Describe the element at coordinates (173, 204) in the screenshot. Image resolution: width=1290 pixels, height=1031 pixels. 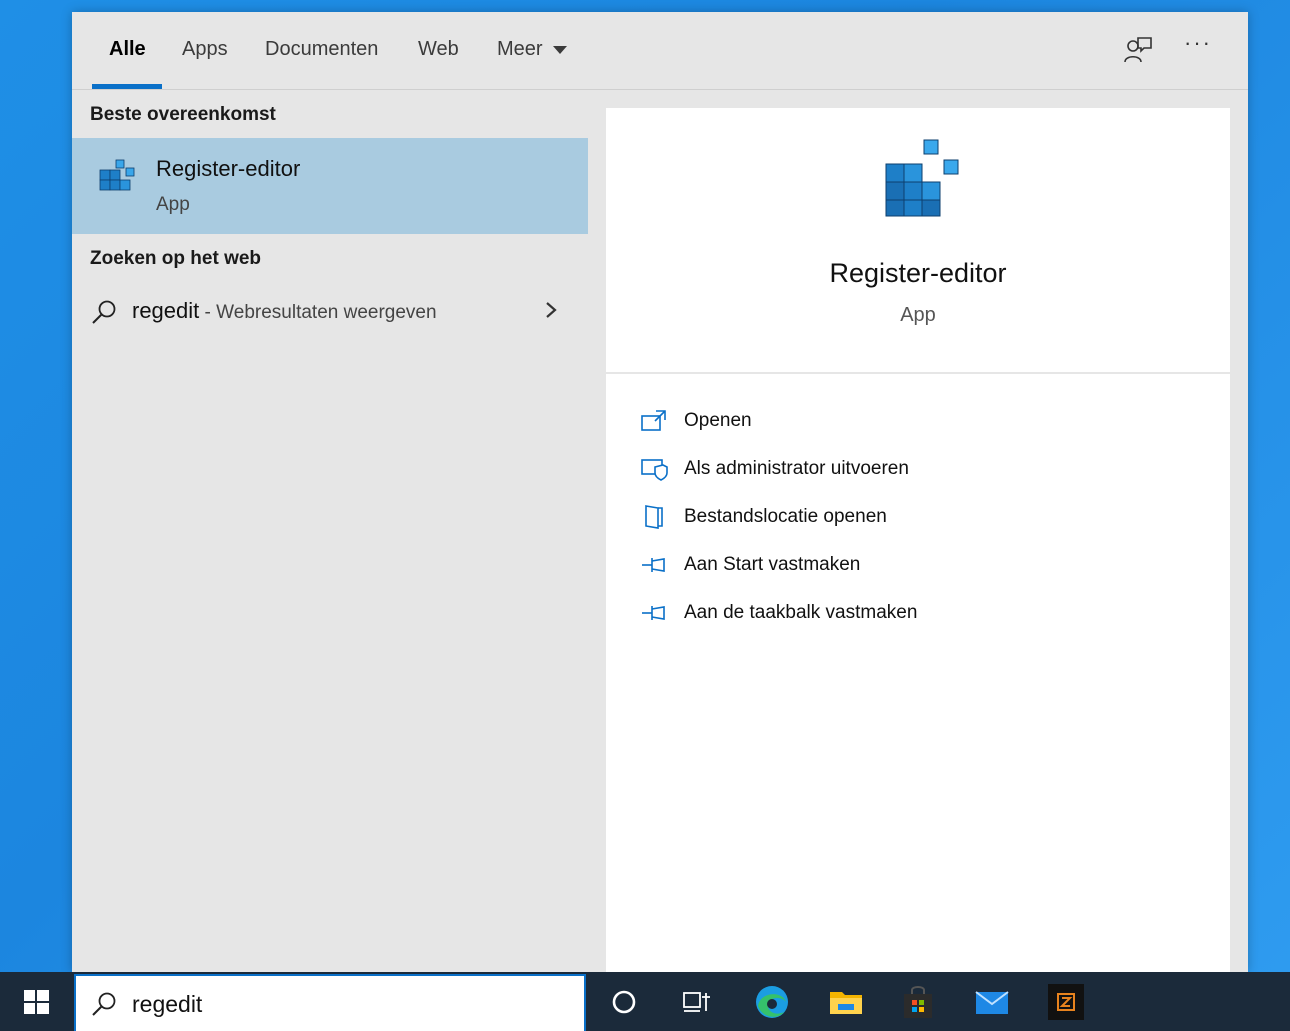
I see `best-match-type: App` at that location.